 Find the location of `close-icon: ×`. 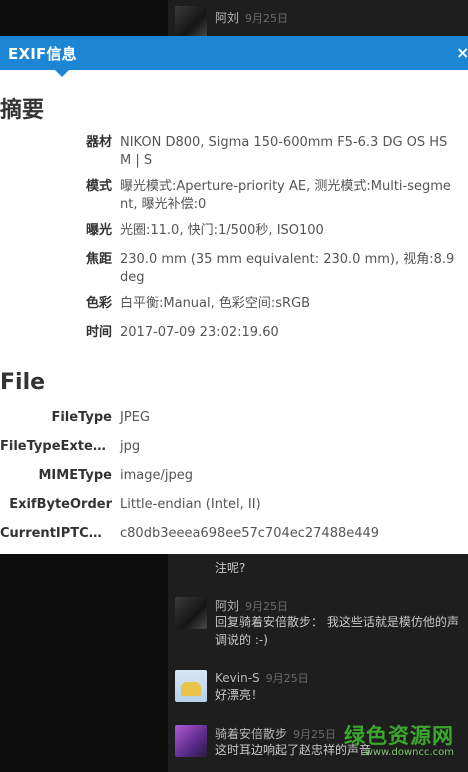

close-icon: × is located at coordinates (462, 52).